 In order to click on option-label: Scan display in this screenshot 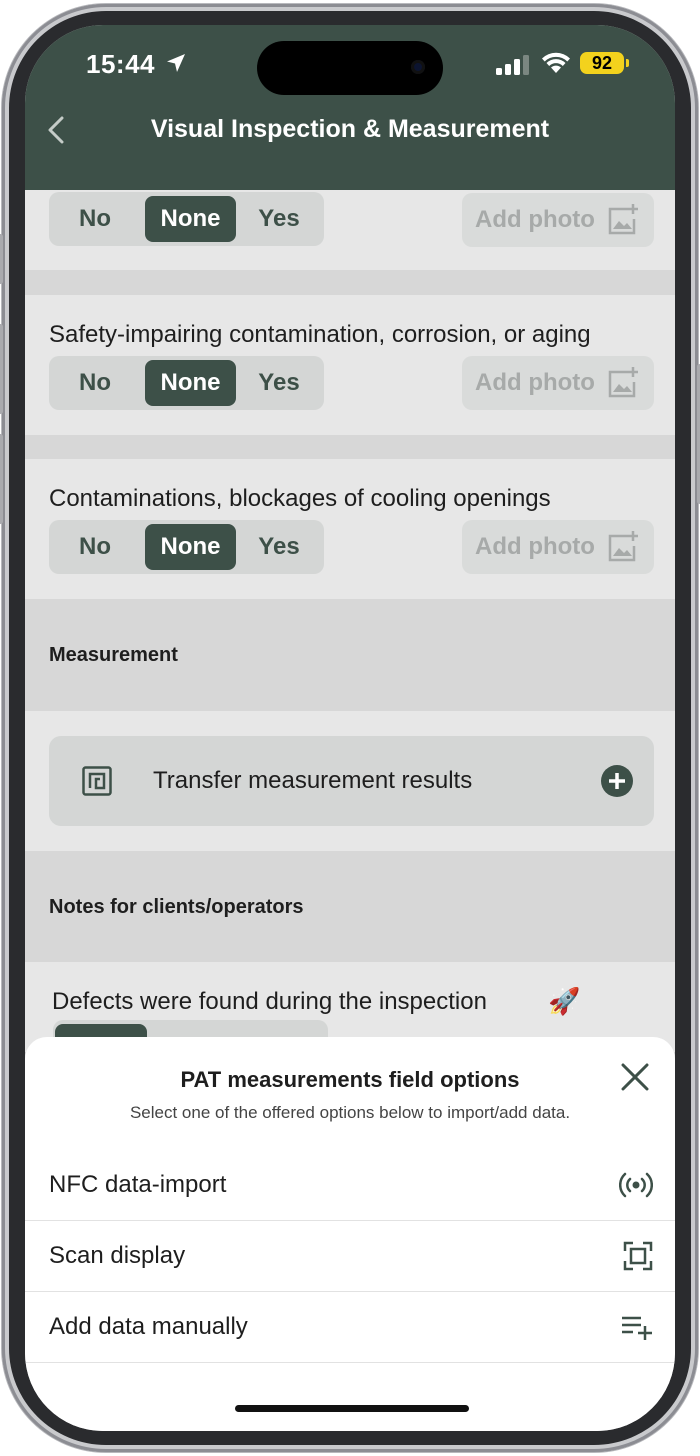, I will do `click(117, 1255)`.